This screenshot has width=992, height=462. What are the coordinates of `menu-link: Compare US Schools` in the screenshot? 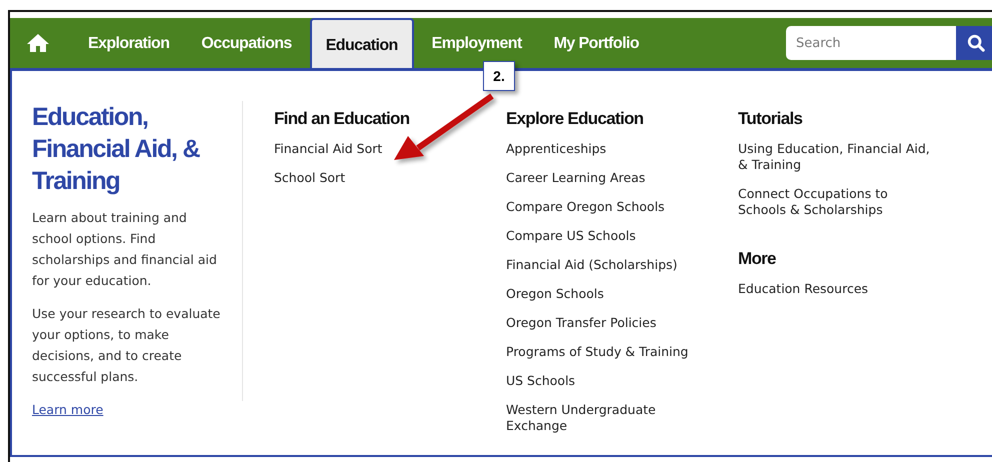 It's located at (571, 236).